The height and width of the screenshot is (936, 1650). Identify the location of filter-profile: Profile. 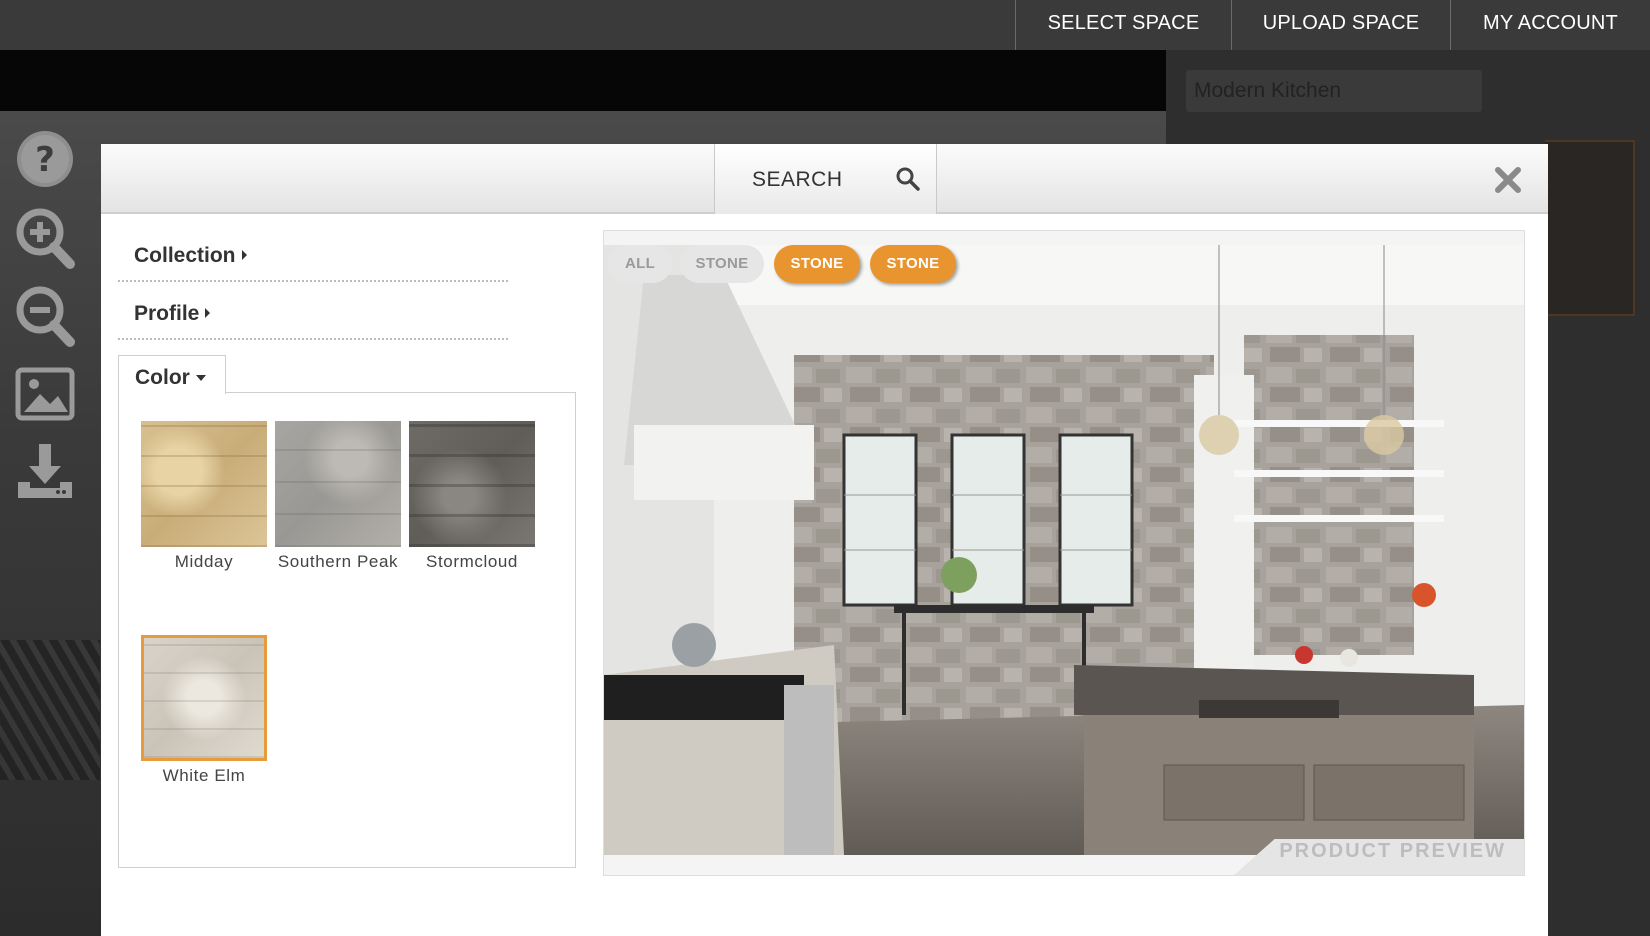
(313, 311).